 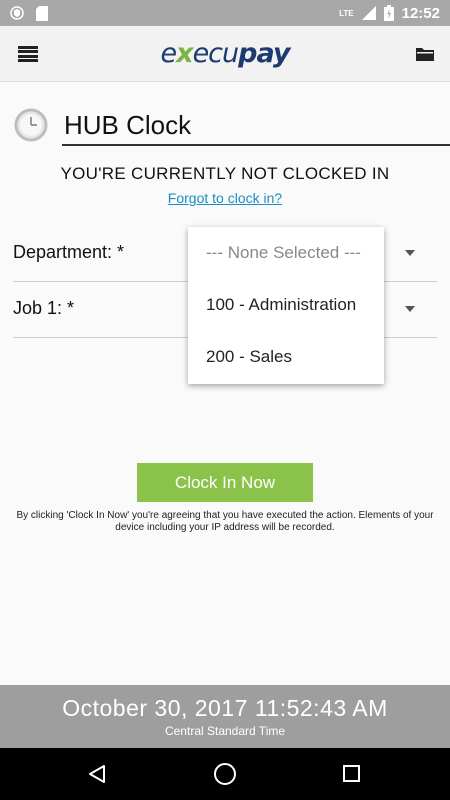 I want to click on clock-status-message: YOU'RE CURRENTLY NOT CLOCKED IN, so click(x=225, y=173).